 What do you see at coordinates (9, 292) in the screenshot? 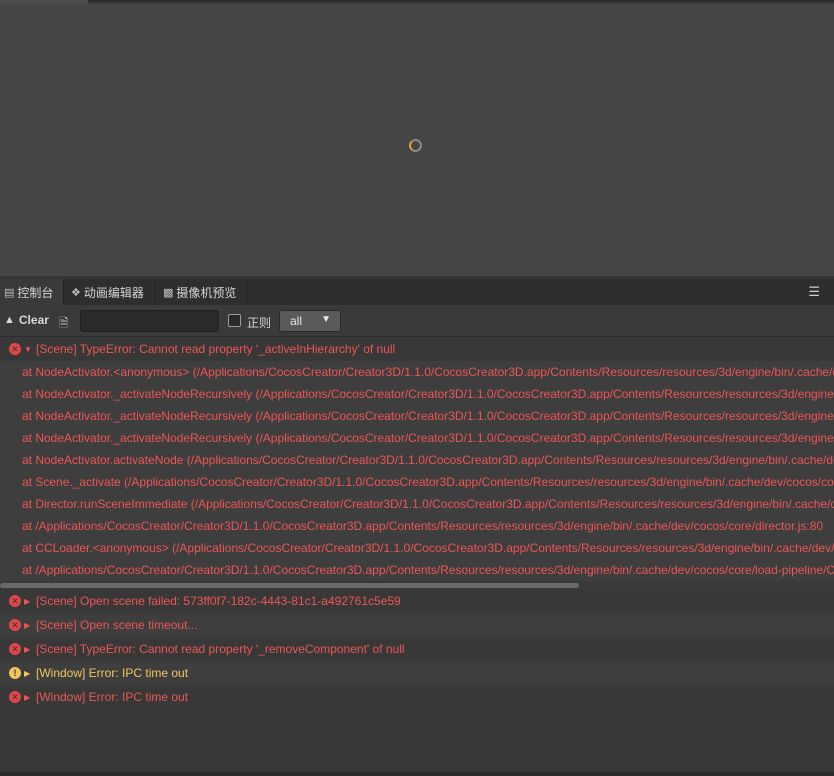
I see `terminal-icon: ▤` at bounding box center [9, 292].